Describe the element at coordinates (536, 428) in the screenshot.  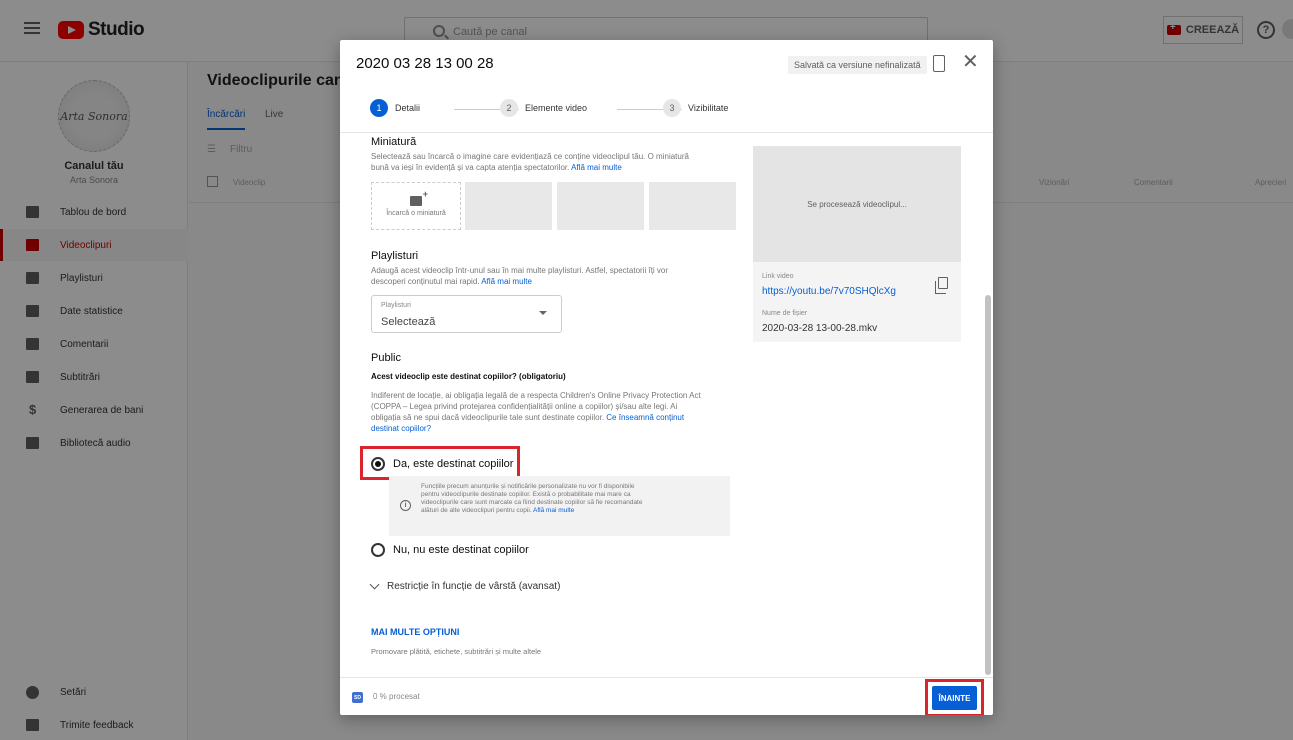
I see `made-for-kids-link-cont: destinat copiilor?` at that location.